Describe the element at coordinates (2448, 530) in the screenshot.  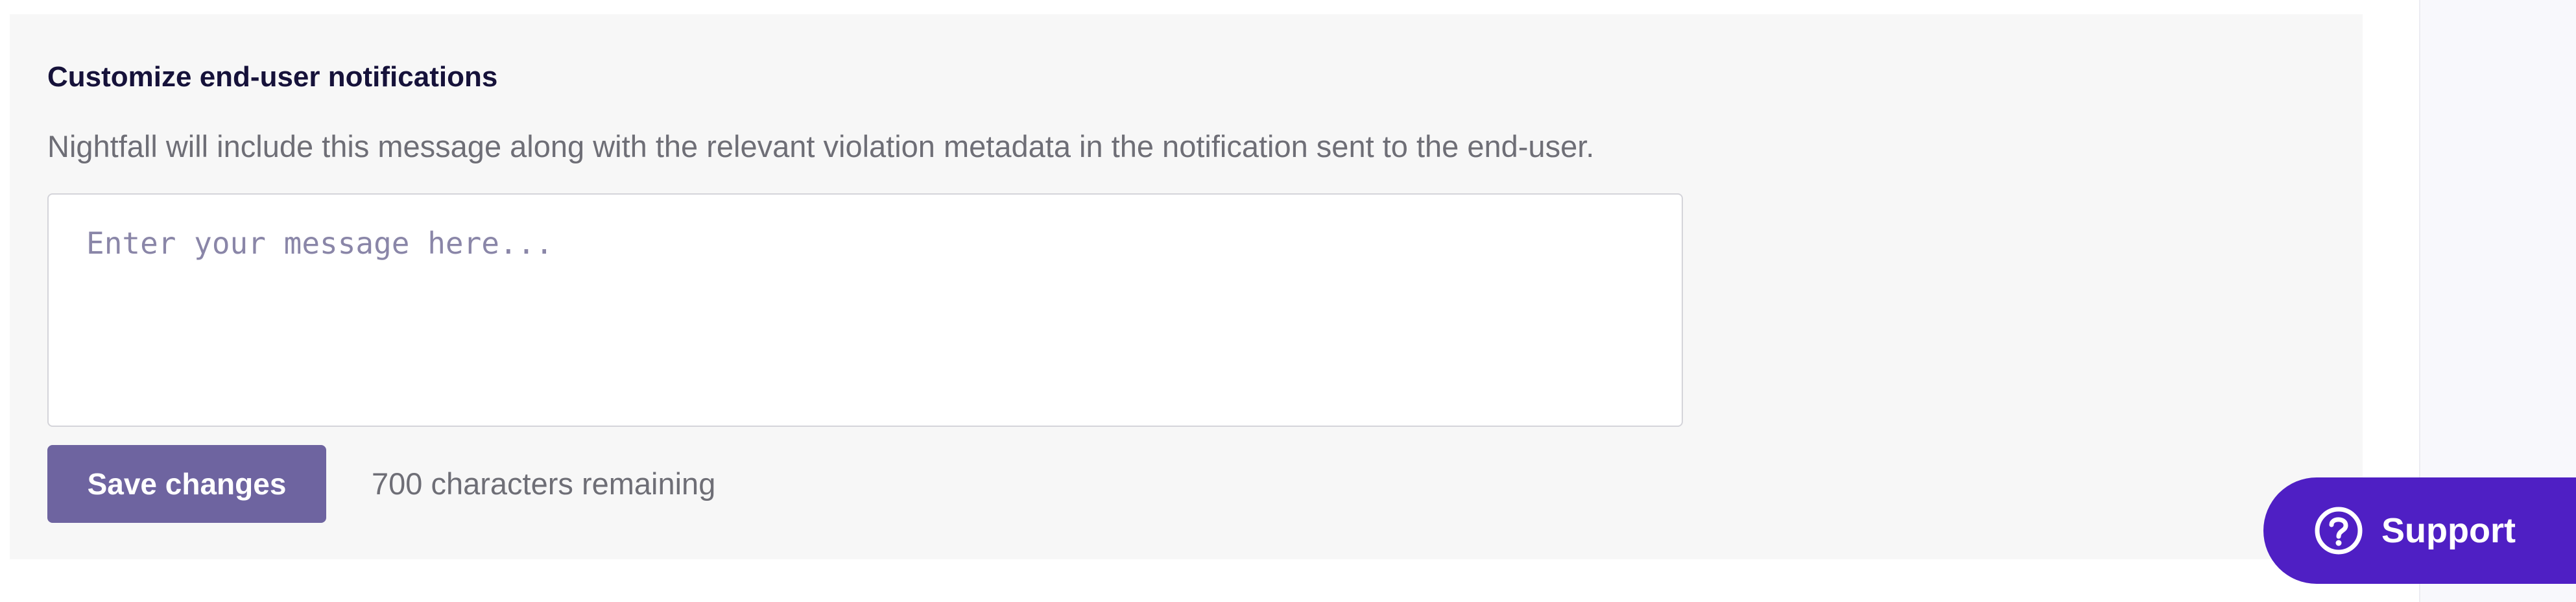
I see `support-label: Support` at that location.